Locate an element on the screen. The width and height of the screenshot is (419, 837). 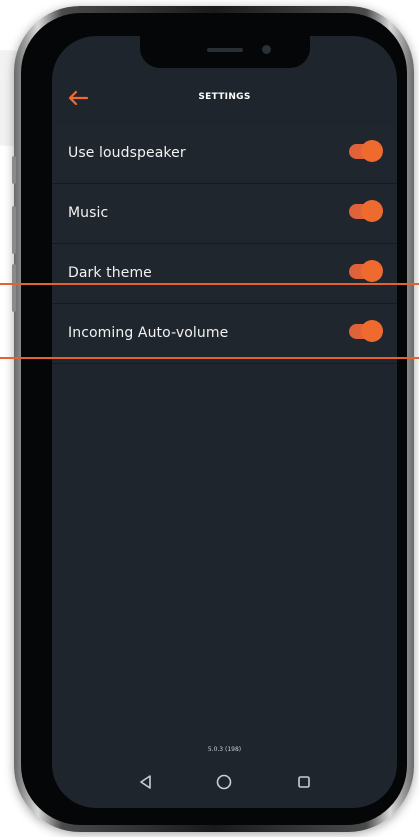
setting-label: Incoming Auto-volume is located at coordinates (148, 333).